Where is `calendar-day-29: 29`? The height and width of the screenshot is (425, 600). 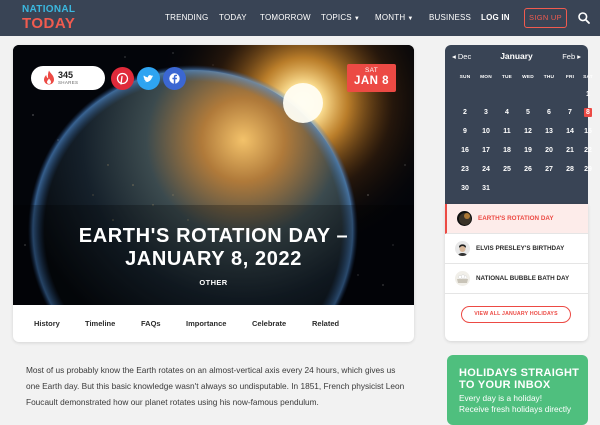 calendar-day-29: 29 is located at coordinates (588, 169).